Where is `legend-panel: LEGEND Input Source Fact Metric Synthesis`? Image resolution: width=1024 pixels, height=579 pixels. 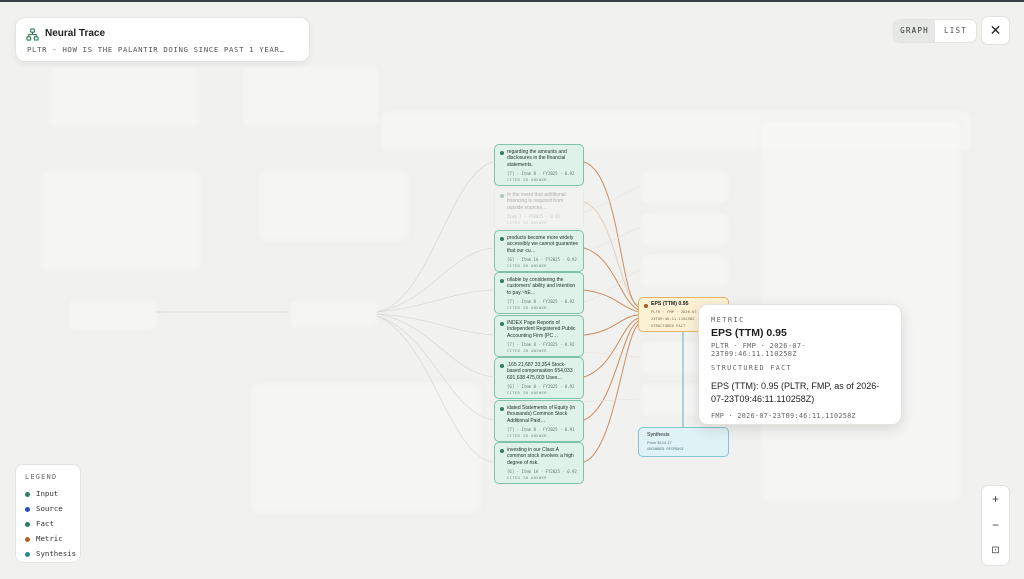 legend-panel: LEGEND Input Source Fact Metric Synthesis is located at coordinates (48, 513).